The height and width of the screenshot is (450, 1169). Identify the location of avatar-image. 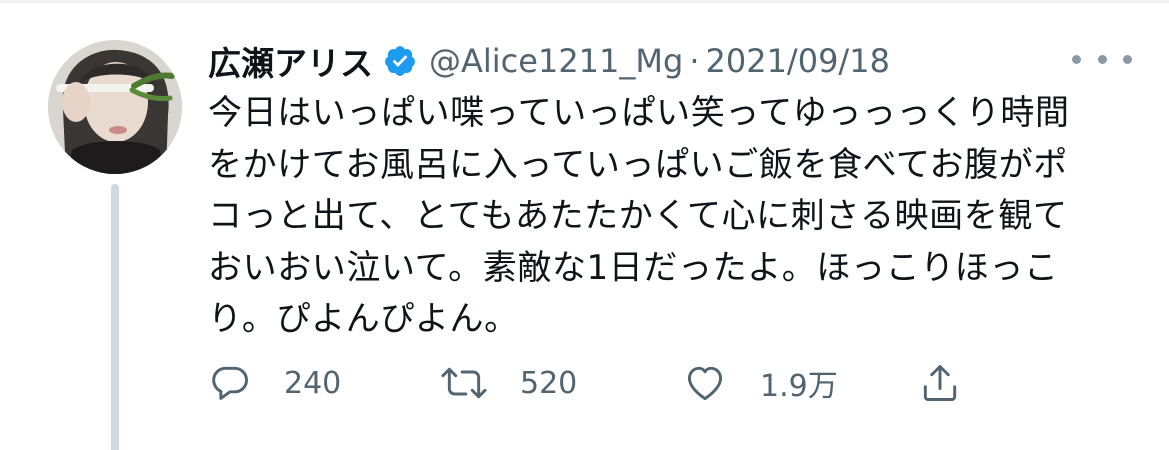
(115, 107).